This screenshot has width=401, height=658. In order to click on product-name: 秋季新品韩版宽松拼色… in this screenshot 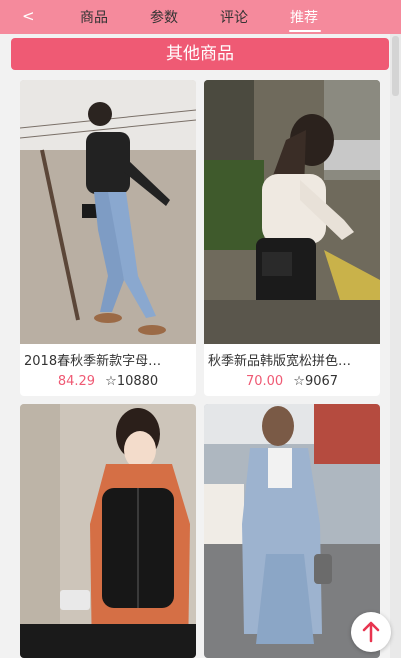, I will do `click(280, 361)`.